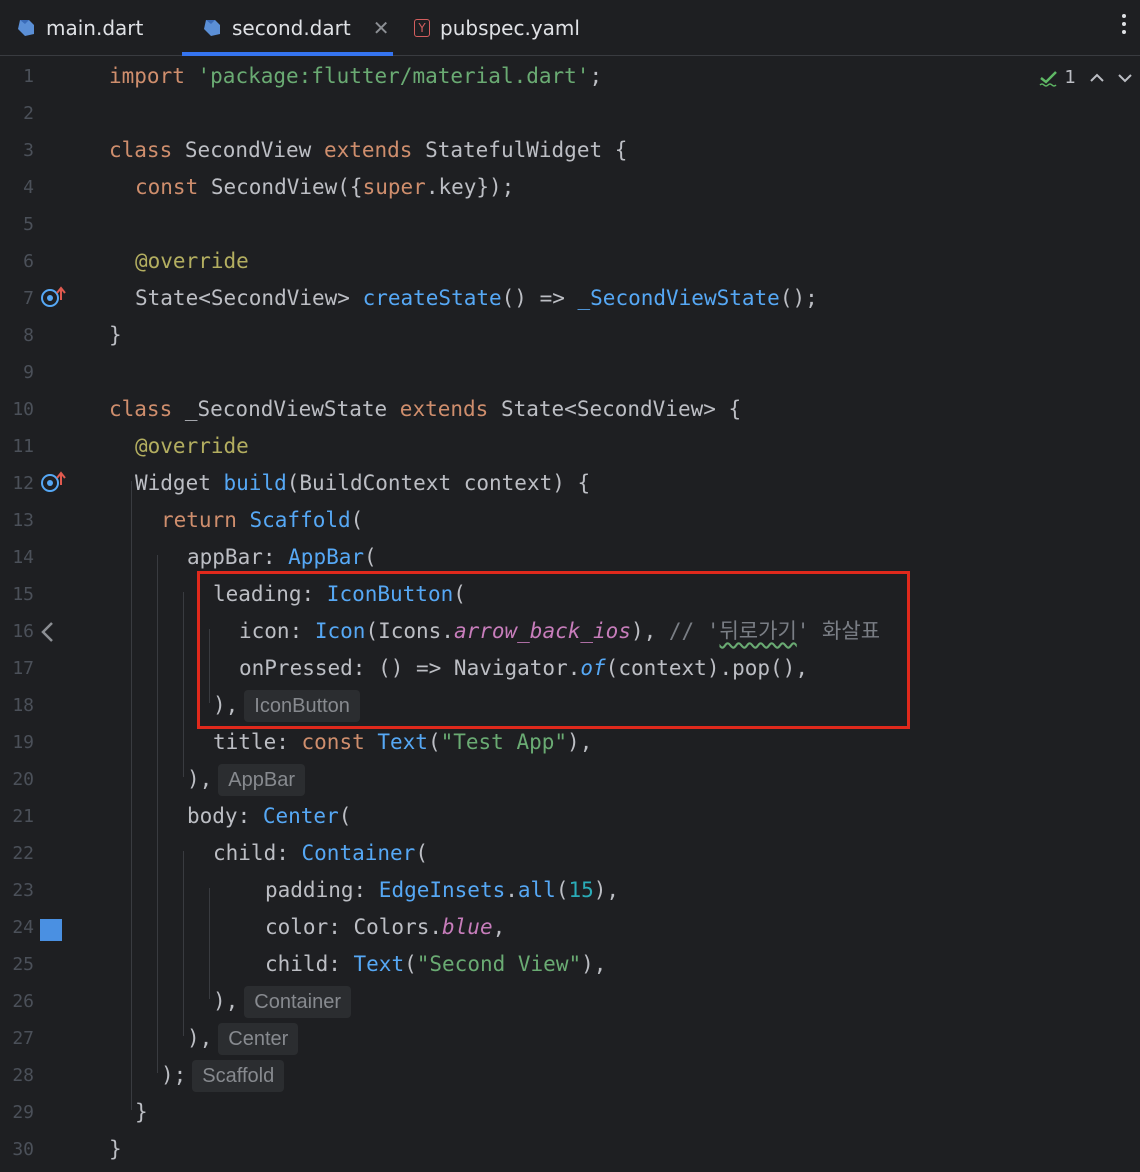 This screenshot has height=1172, width=1140. I want to click on line-number: 3, so click(28, 150).